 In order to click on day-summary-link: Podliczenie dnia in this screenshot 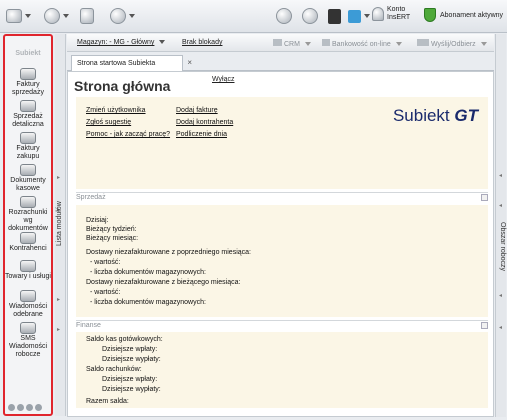, I will do `click(201, 134)`.